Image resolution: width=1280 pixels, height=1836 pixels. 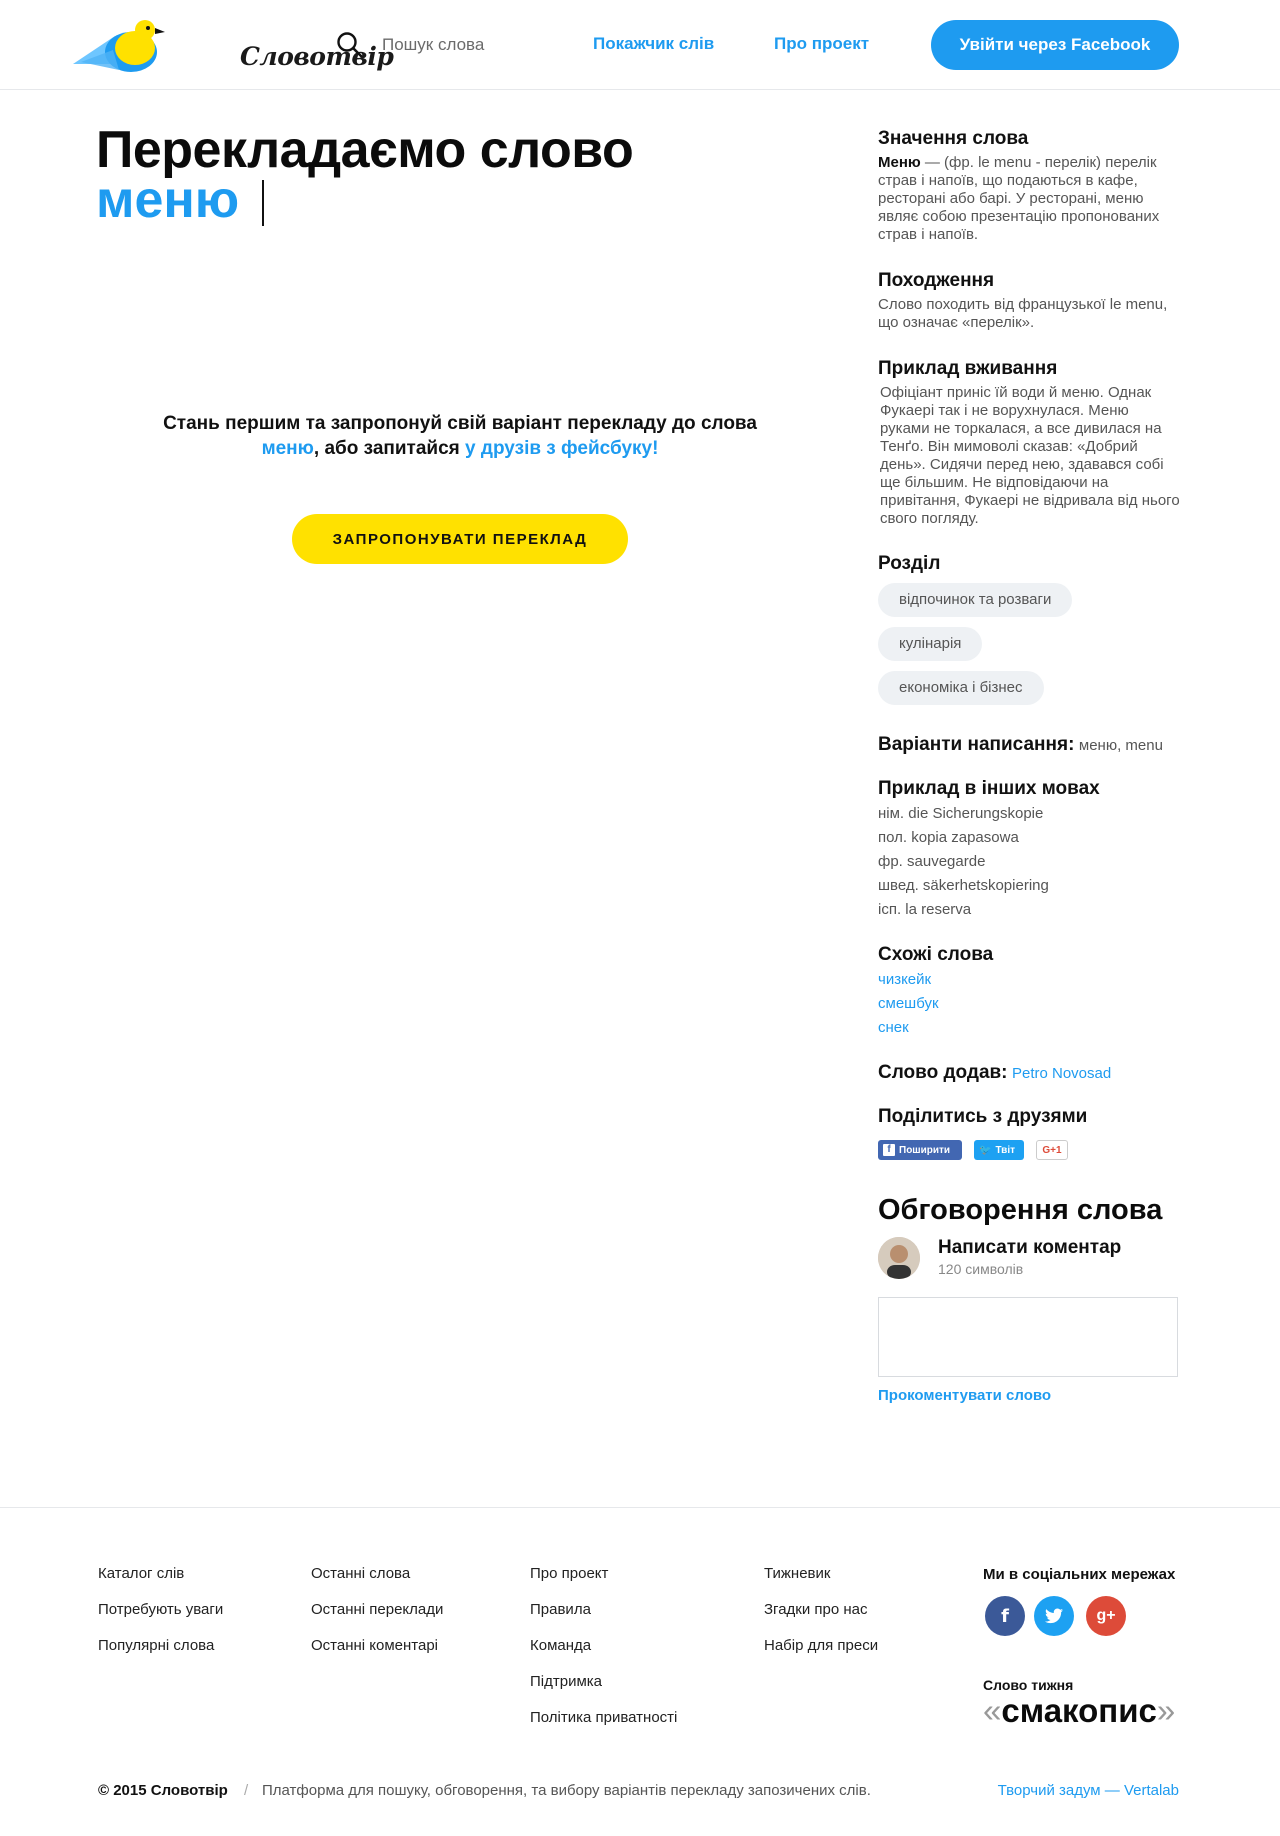 I want to click on twitter-icon, so click(x=1054, y=1616).